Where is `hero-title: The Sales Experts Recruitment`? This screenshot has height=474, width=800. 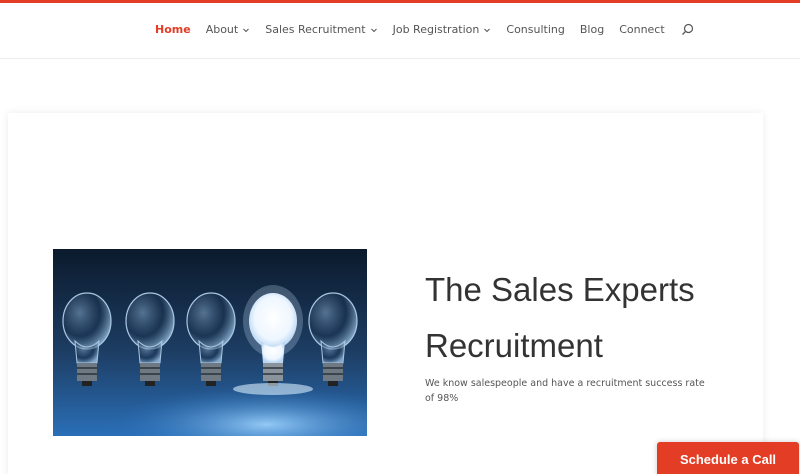 hero-title: The Sales Experts Recruitment is located at coordinates (585, 318).